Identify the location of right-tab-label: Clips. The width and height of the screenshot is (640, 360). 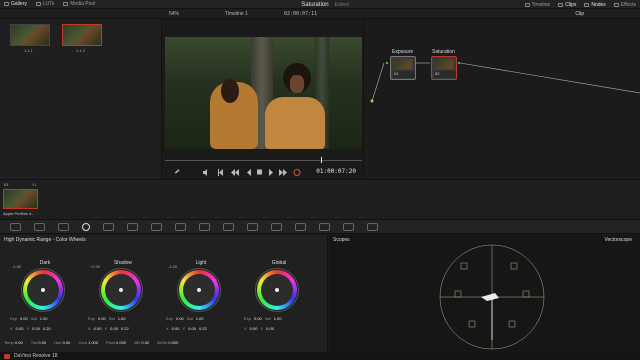
(571, 4).